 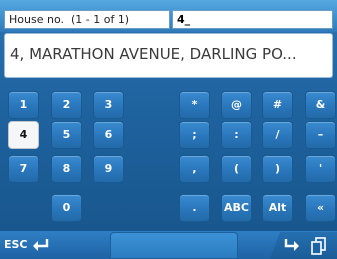 I want to click on key-colon: :, so click(x=236, y=135).